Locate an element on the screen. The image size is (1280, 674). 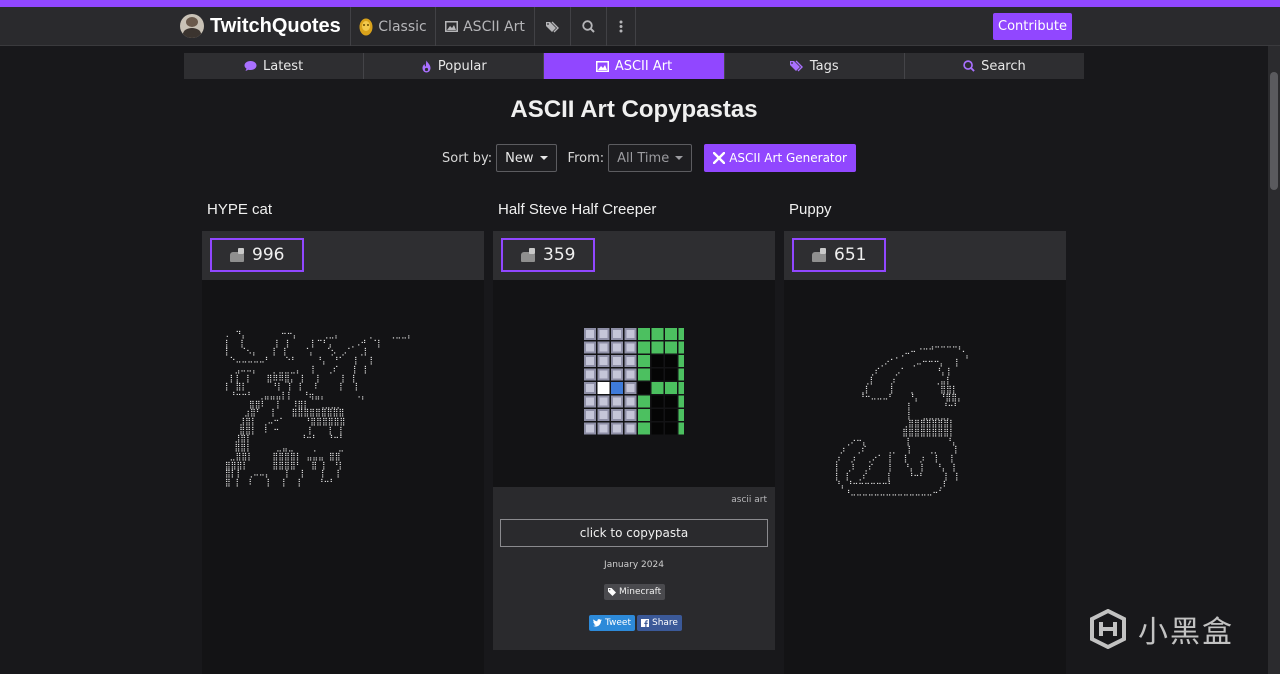
xiaoheihe-logo-icon is located at coordinates (1108, 629).